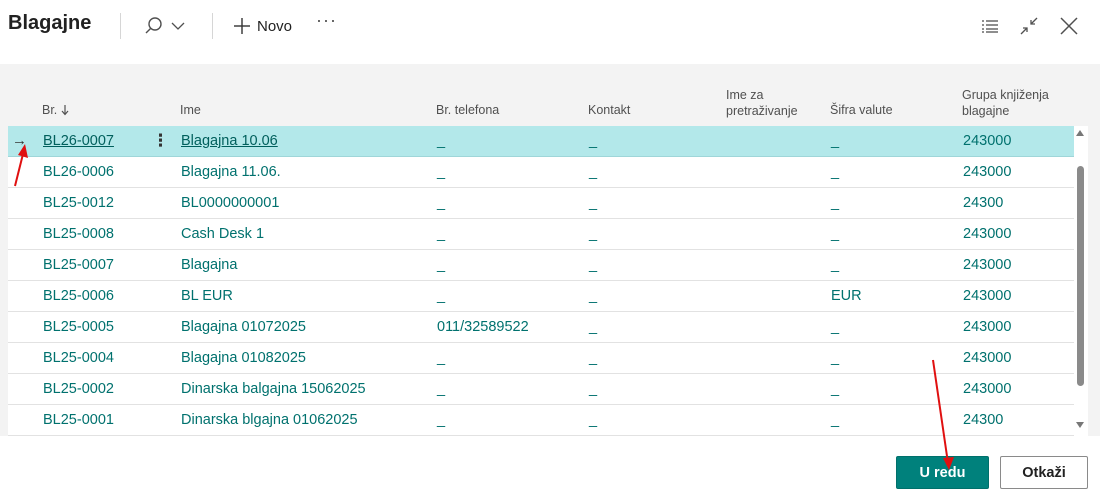  I want to click on close-button, so click(1069, 26).